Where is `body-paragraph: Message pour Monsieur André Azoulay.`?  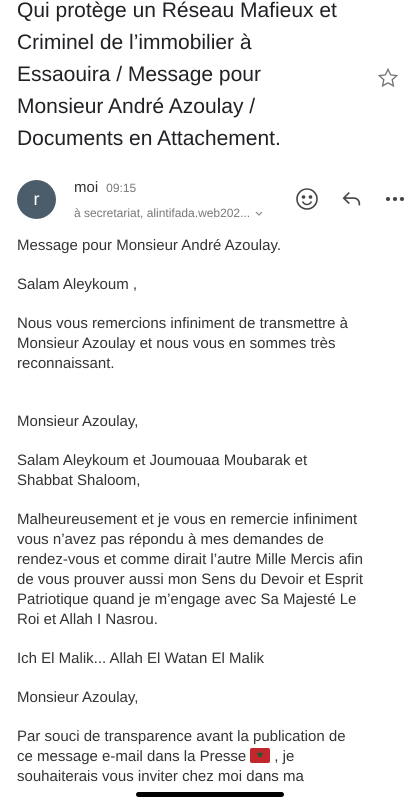 body-paragraph: Message pour Monsieur André Azoulay. is located at coordinates (149, 246).